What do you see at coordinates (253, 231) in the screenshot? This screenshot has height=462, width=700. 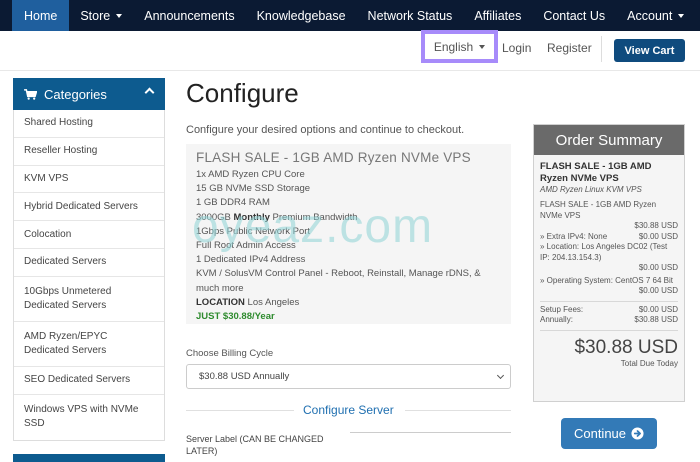 I see `product-feature: 1Gbps Public Network Port` at bounding box center [253, 231].